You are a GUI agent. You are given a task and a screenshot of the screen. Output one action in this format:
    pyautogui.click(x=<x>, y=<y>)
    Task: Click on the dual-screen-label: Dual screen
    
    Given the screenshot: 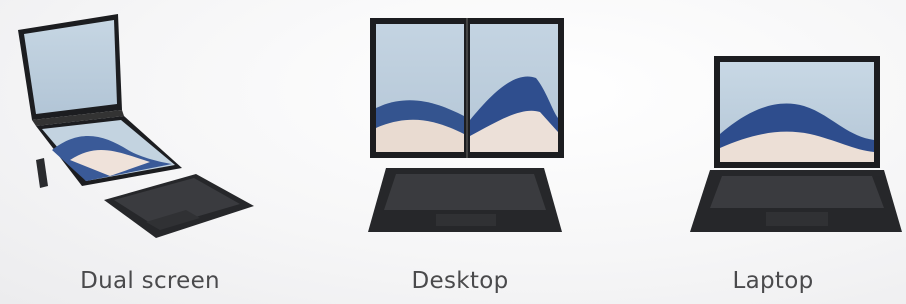 What is the action you would take?
    pyautogui.click(x=150, y=281)
    